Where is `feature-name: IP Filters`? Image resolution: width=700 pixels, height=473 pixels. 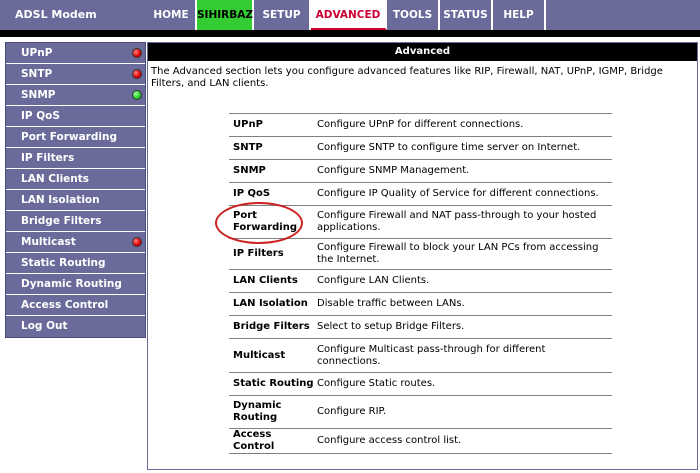 feature-name: IP Filters is located at coordinates (272, 254).